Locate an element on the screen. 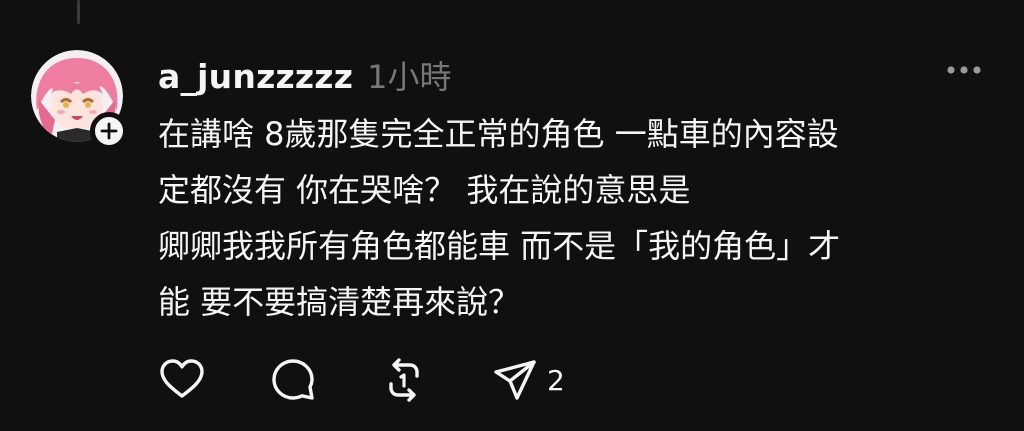 The height and width of the screenshot is (431, 1024). post-actions-bar: 2 is located at coordinates (388, 380).